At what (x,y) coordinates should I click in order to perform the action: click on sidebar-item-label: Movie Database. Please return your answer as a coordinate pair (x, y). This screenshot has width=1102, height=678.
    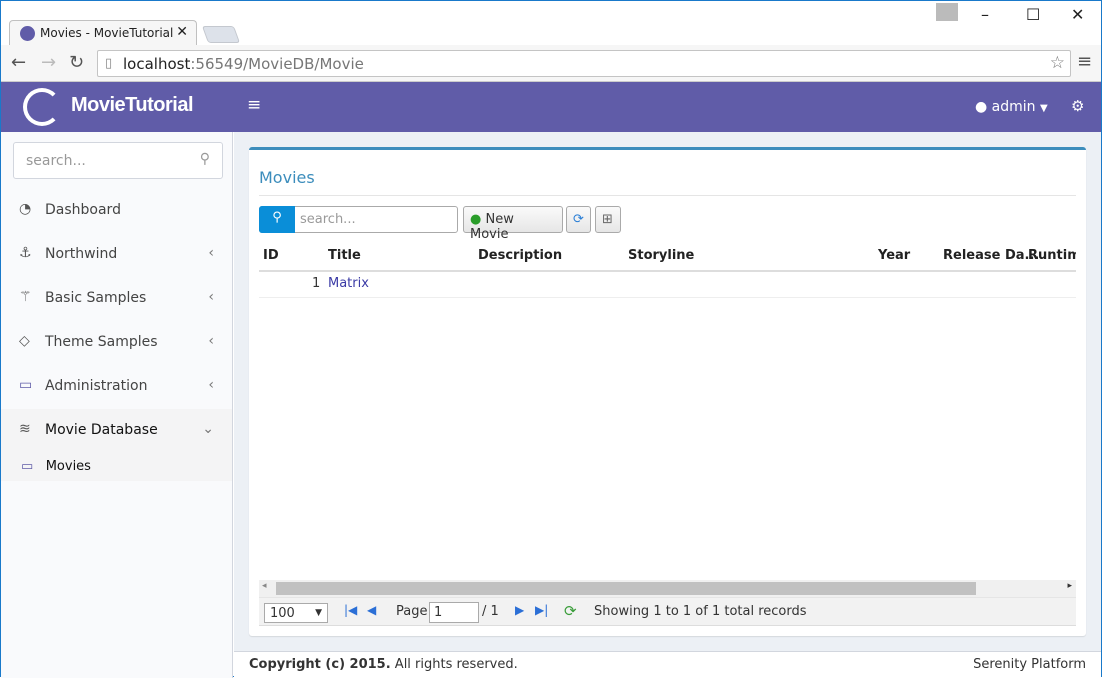
    Looking at the image, I should click on (101, 430).